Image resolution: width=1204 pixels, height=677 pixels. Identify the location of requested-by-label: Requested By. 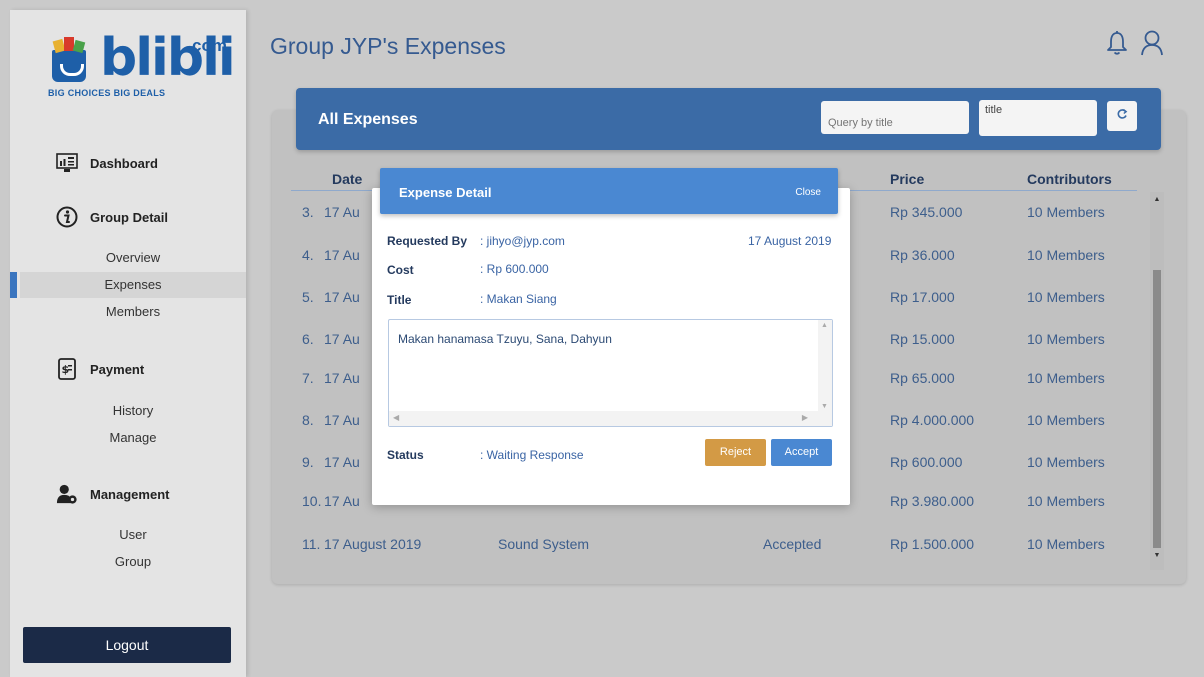
(427, 241).